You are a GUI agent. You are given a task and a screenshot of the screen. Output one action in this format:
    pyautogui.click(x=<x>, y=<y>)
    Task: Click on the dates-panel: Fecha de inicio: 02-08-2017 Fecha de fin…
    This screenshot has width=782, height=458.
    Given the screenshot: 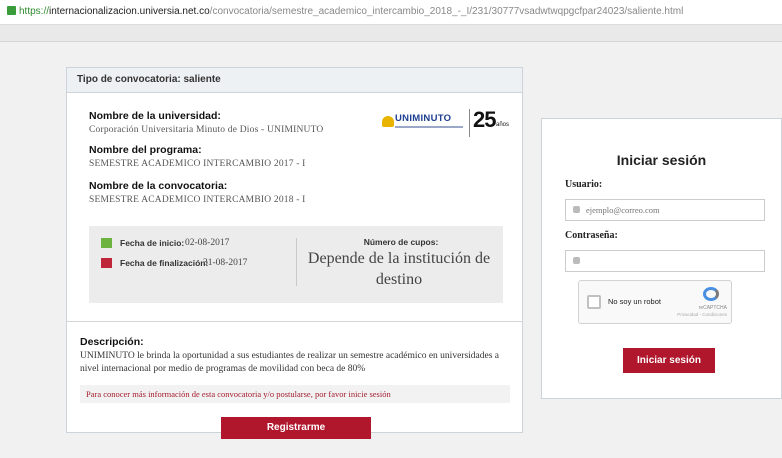 What is the action you would take?
    pyautogui.click(x=296, y=264)
    